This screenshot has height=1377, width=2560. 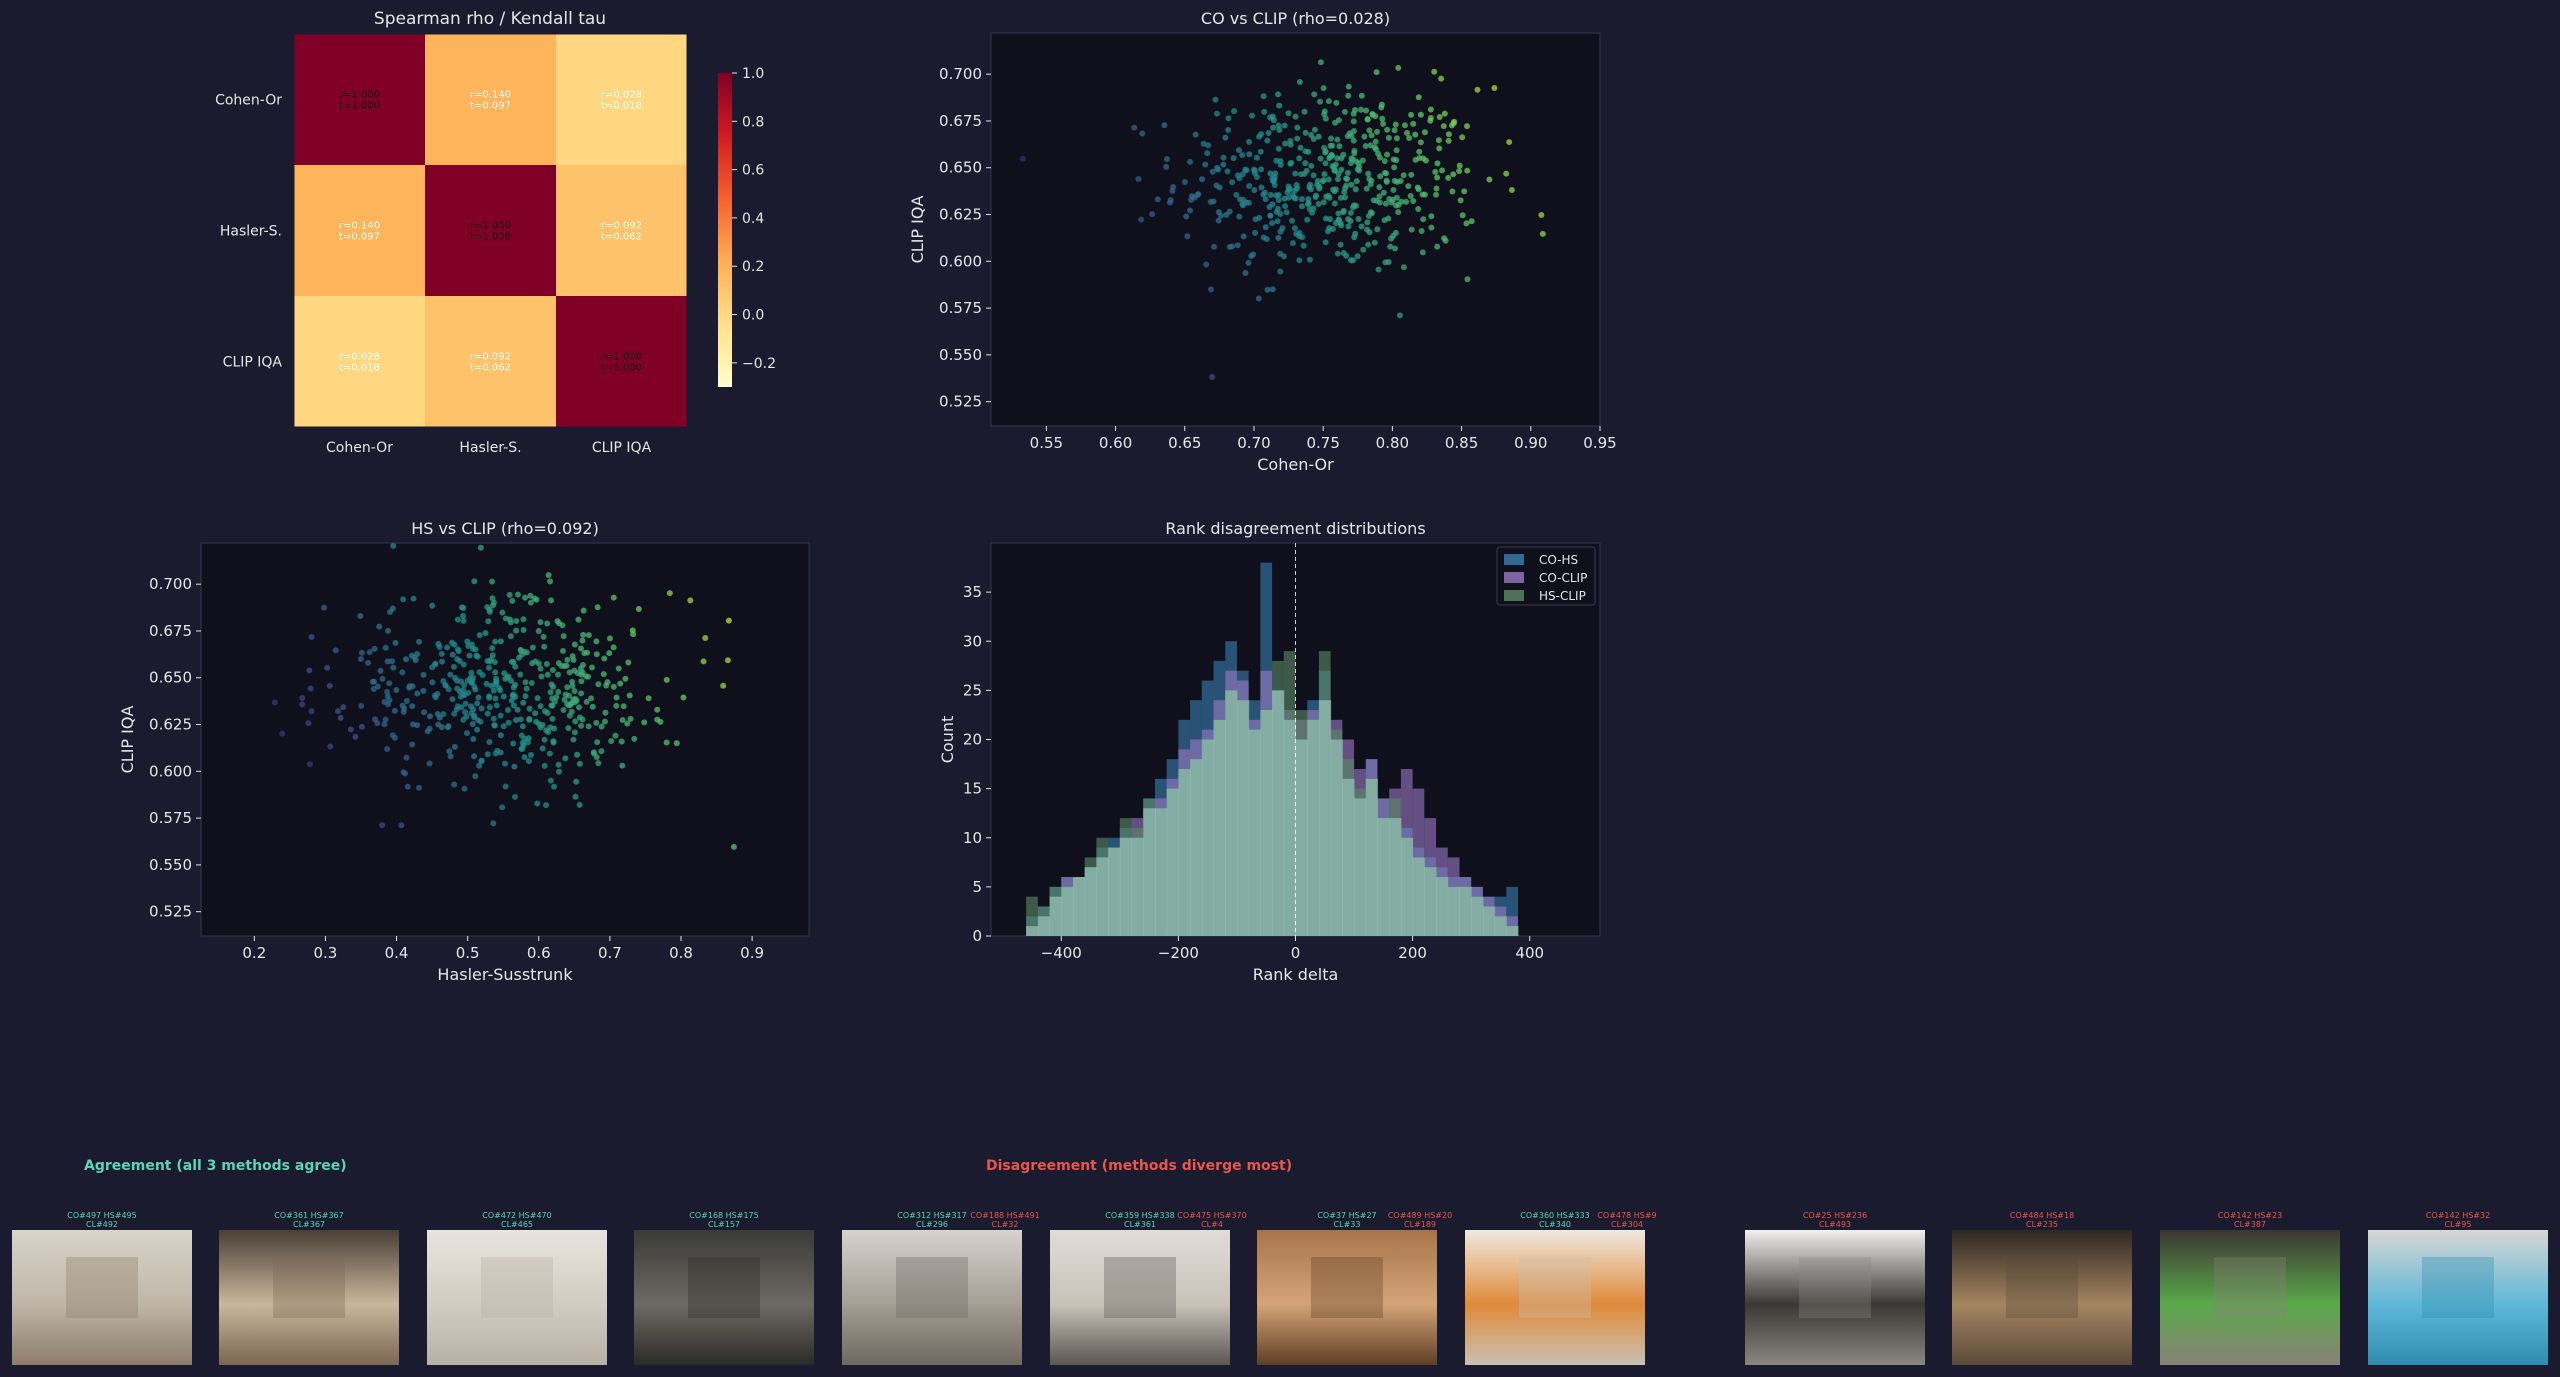 What do you see at coordinates (947, 740) in the screenshot?
I see `y-axis-label: Count` at bounding box center [947, 740].